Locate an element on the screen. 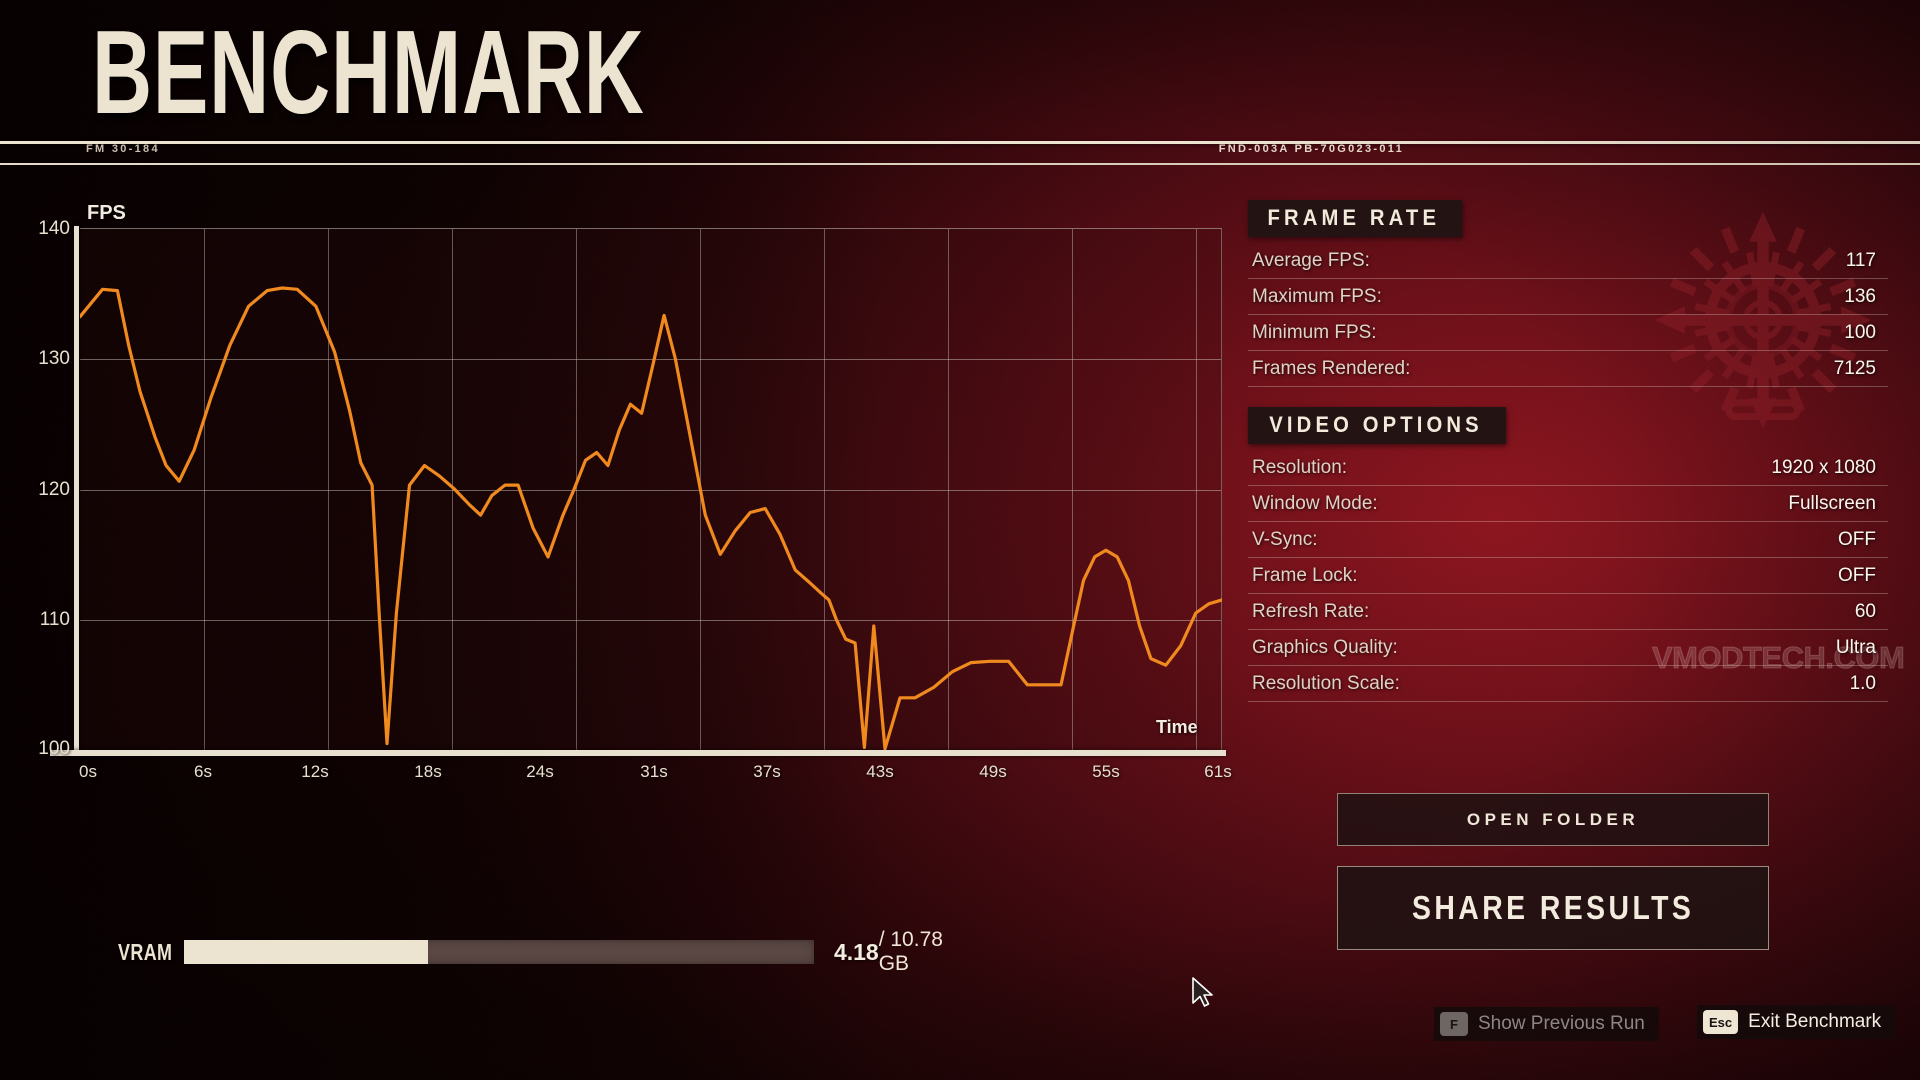  frame-rate-row: Frames Rendered: 7125 is located at coordinates (1568, 369).